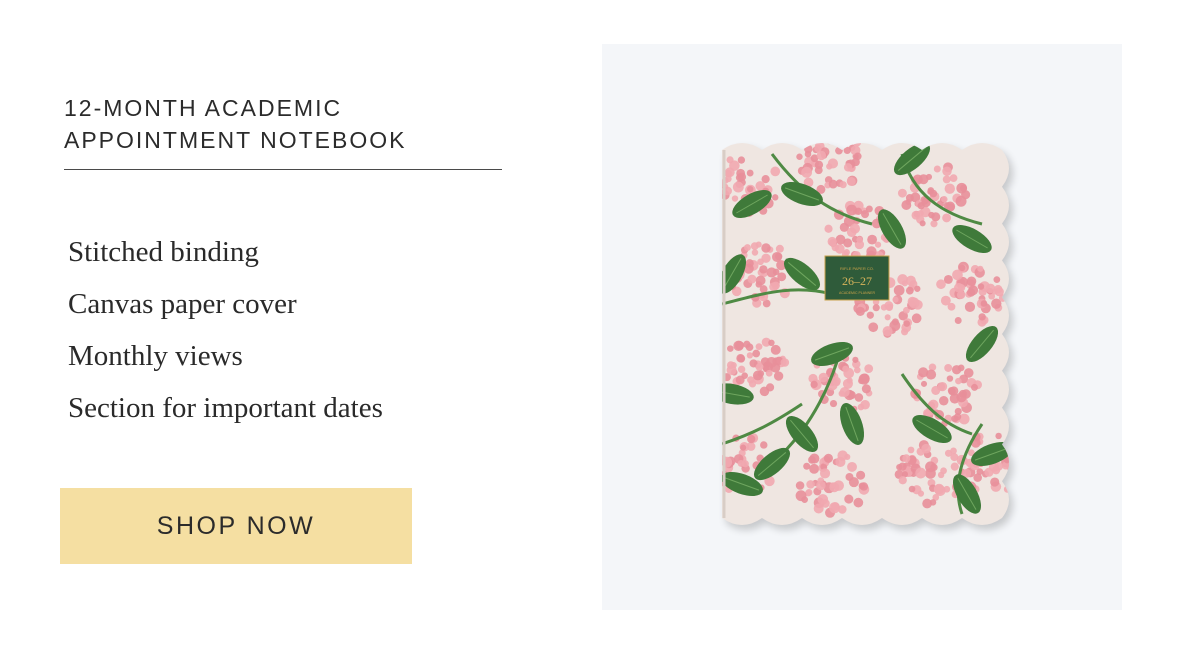 This screenshot has height=670, width=1200. Describe the element at coordinates (236, 526) in the screenshot. I see `shop-now-button: SHOP NOW` at that location.